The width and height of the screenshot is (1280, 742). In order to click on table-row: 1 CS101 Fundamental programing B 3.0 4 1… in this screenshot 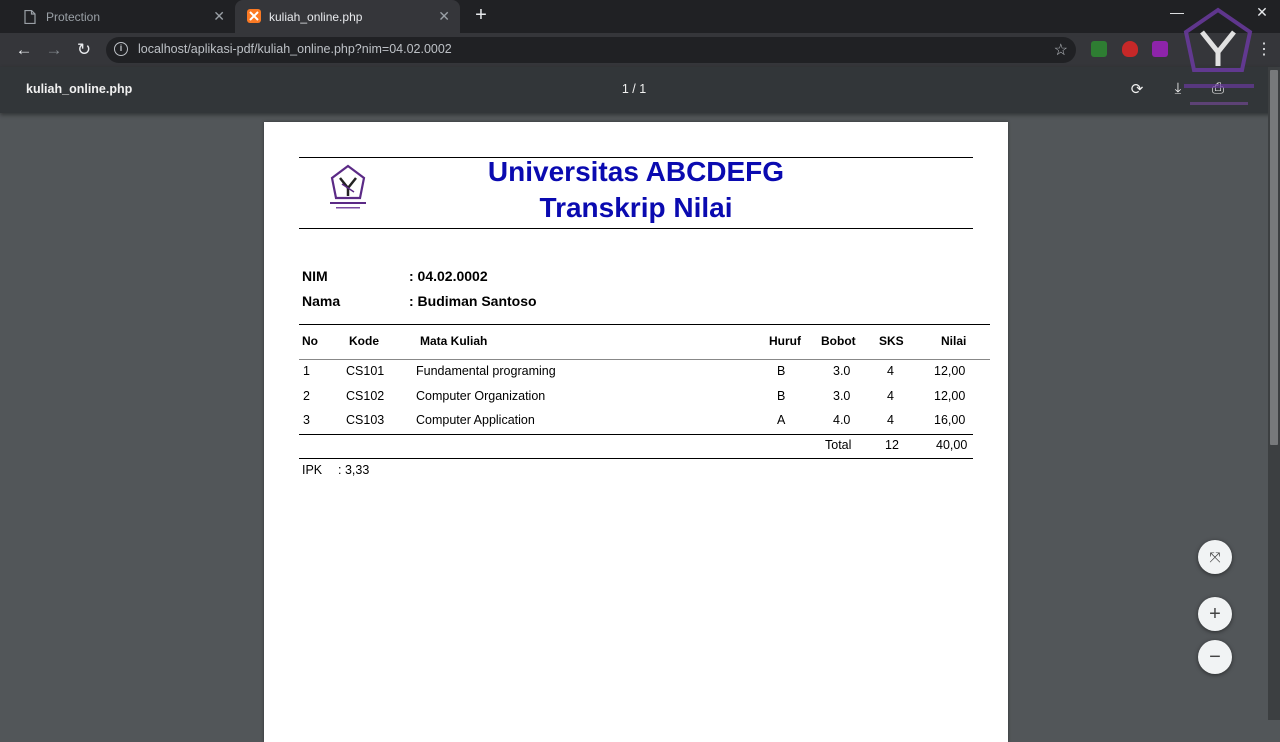, I will do `click(636, 373)`.